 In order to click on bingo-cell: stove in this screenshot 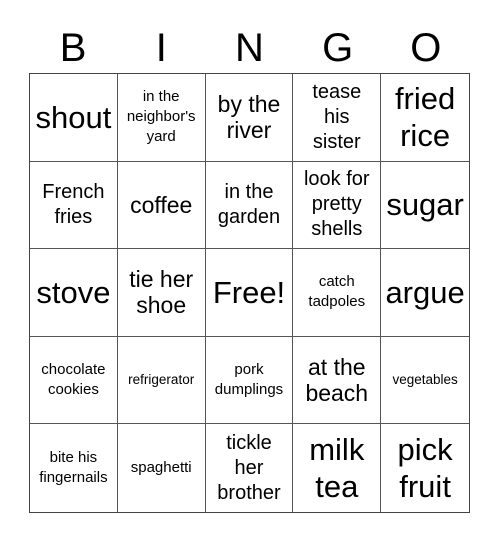, I will do `click(74, 293)`.